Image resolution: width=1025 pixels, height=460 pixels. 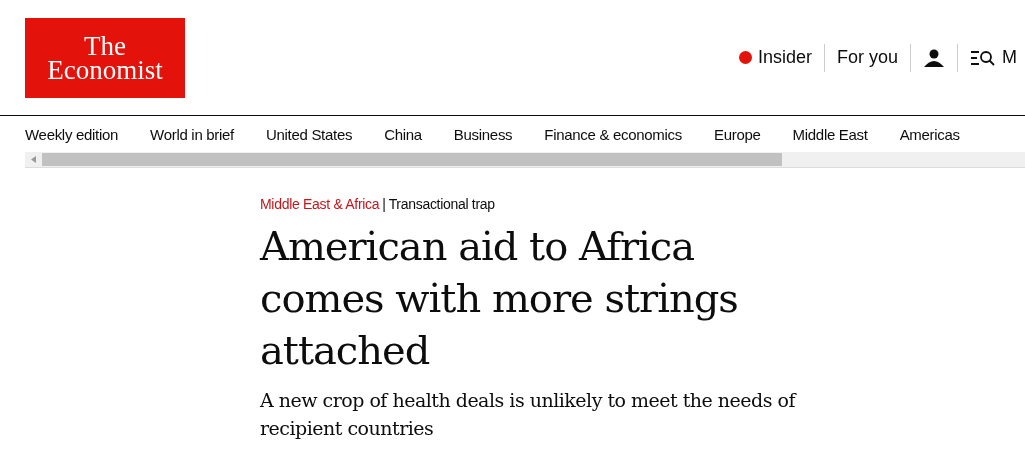 What do you see at coordinates (929, 137) in the screenshot?
I see `nav-link: Americas` at bounding box center [929, 137].